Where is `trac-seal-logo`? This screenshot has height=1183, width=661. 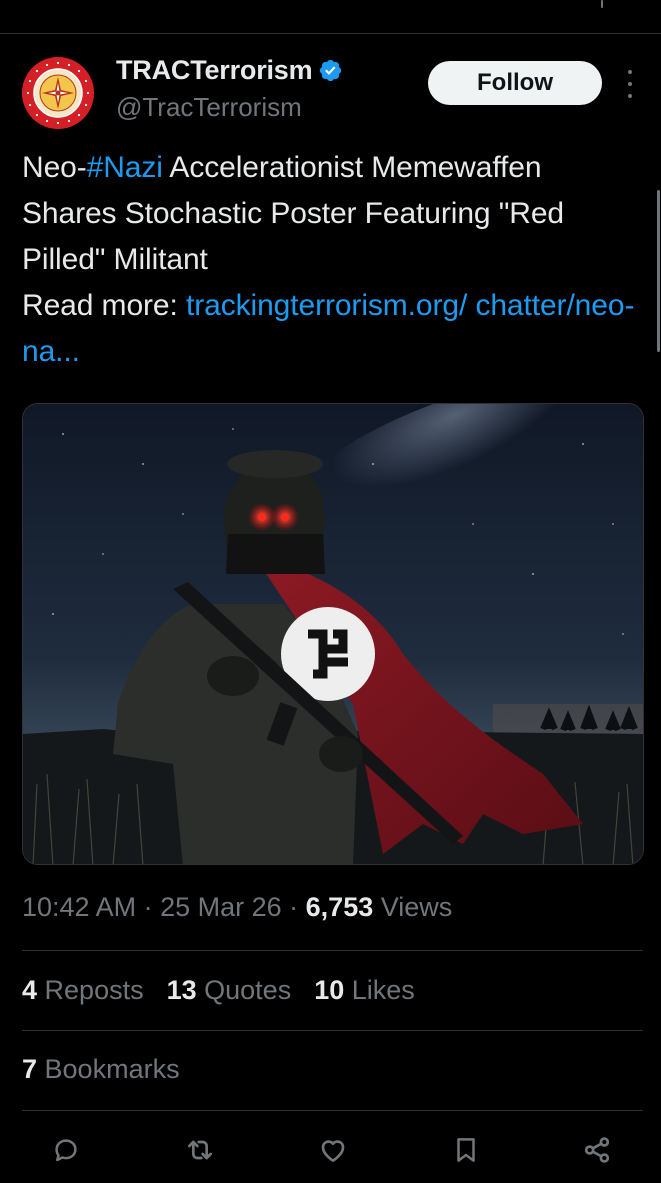 trac-seal-logo is located at coordinates (58, 93).